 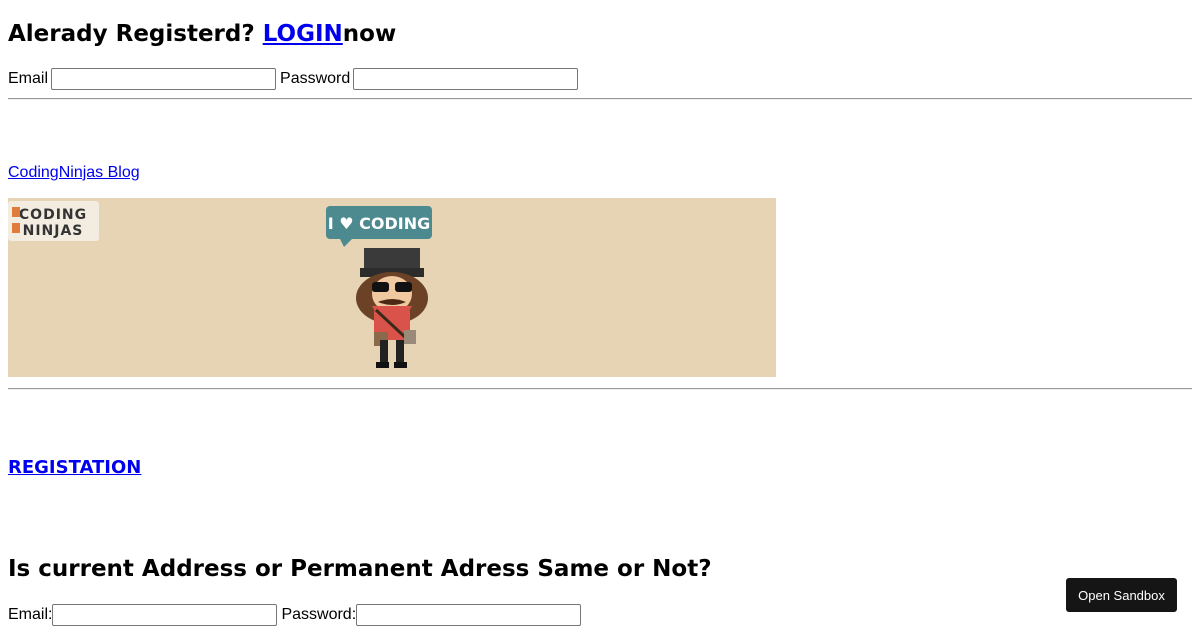 I want to click on open-sandbox-button: Open Sandbox, so click(x=1121, y=595).